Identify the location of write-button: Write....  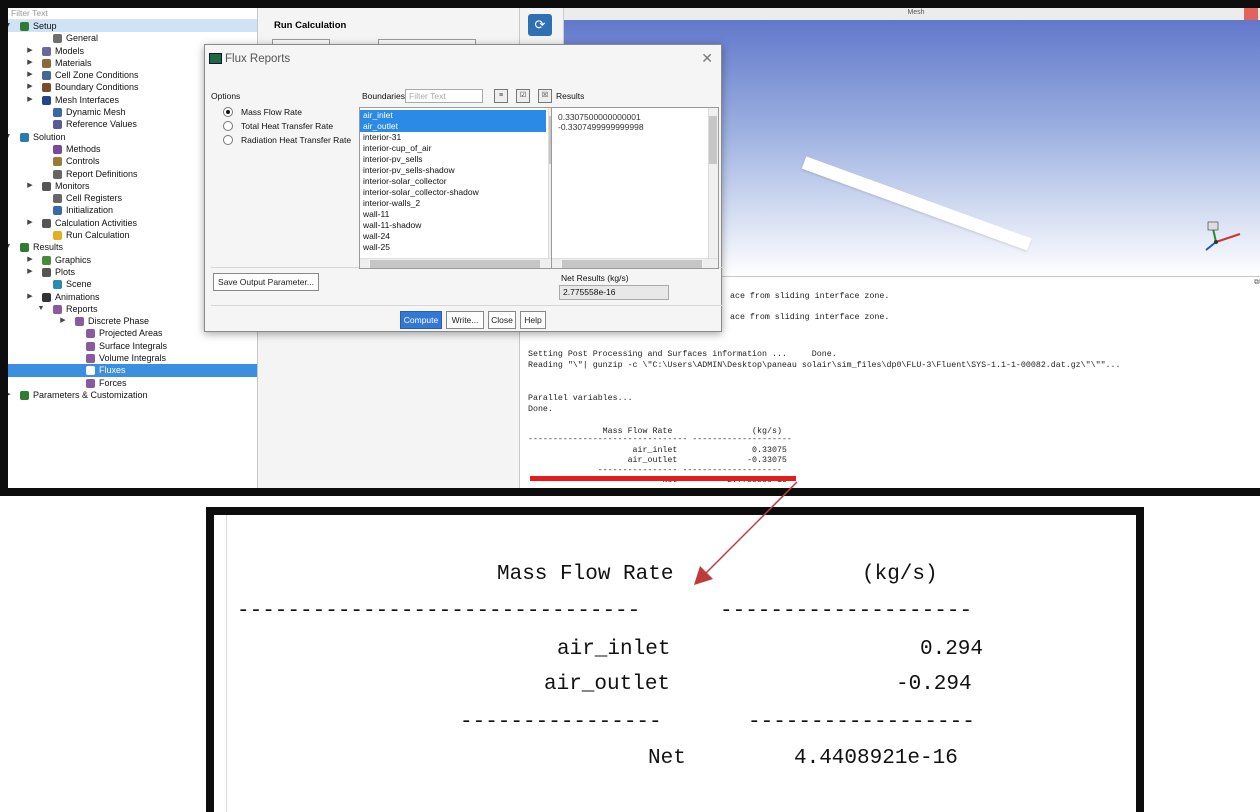
(465, 320).